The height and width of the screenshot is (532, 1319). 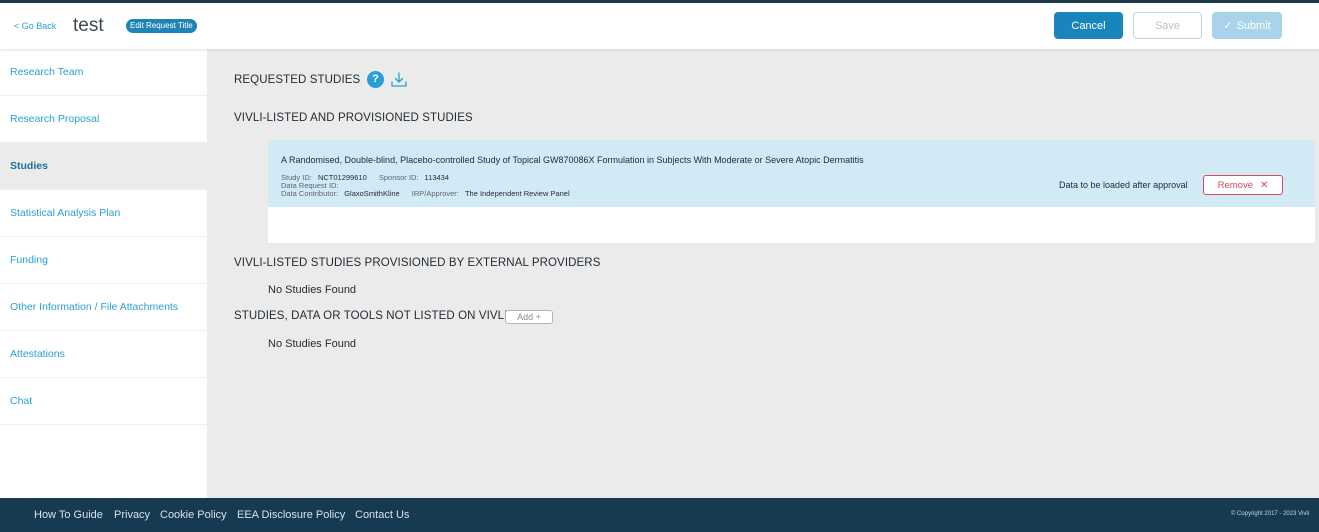 What do you see at coordinates (161, 26) in the screenshot?
I see `edit-request-title-button: Edit Request Title` at bounding box center [161, 26].